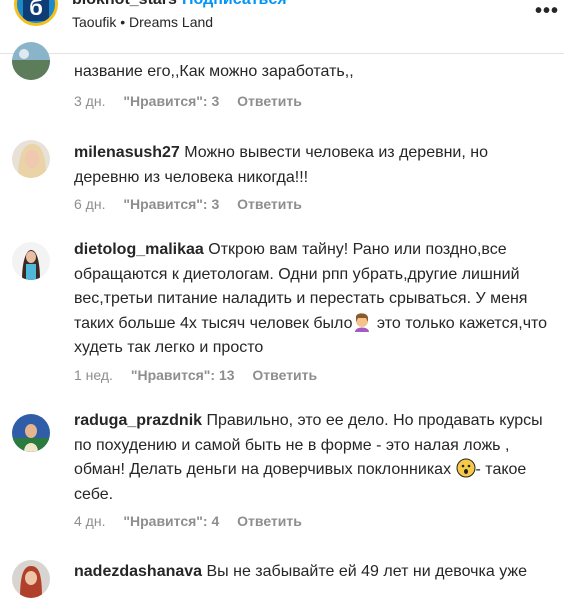 Image resolution: width=564 pixels, height=600 pixels. Describe the element at coordinates (124, 4) in the screenshot. I see `account-username: blokhot_stars` at that location.